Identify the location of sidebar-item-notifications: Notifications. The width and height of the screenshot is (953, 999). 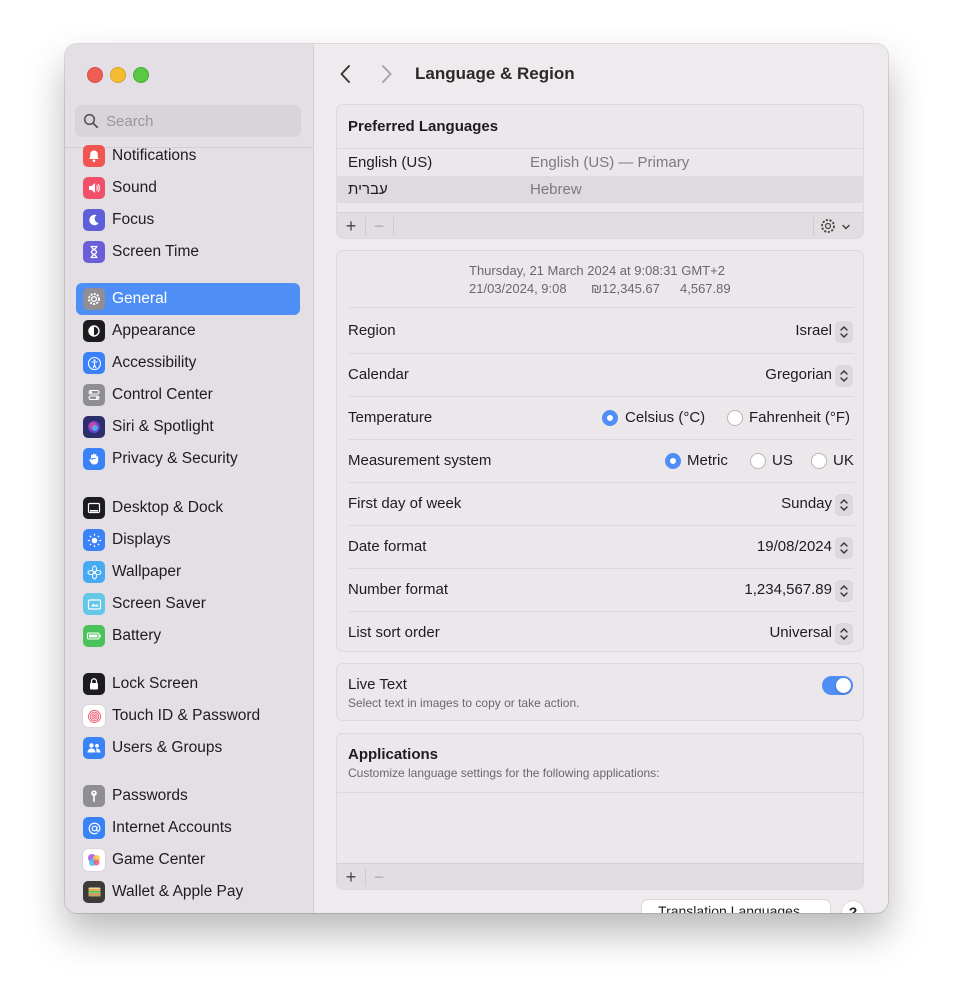
(188, 156).